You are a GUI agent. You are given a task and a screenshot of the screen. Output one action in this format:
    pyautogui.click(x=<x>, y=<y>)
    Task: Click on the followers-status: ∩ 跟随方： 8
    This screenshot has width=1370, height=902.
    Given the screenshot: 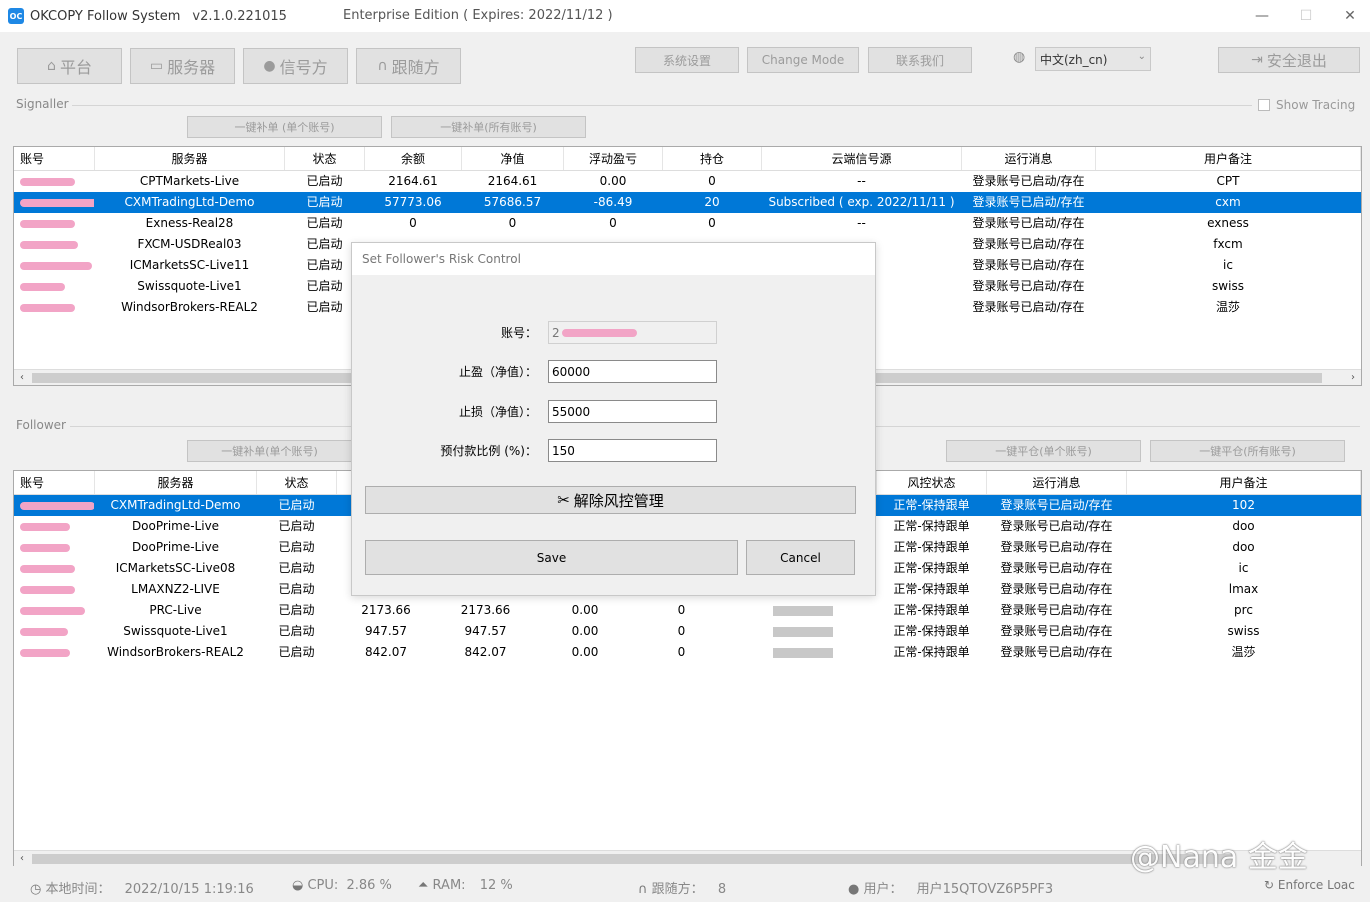 What is the action you would take?
    pyautogui.click(x=682, y=889)
    